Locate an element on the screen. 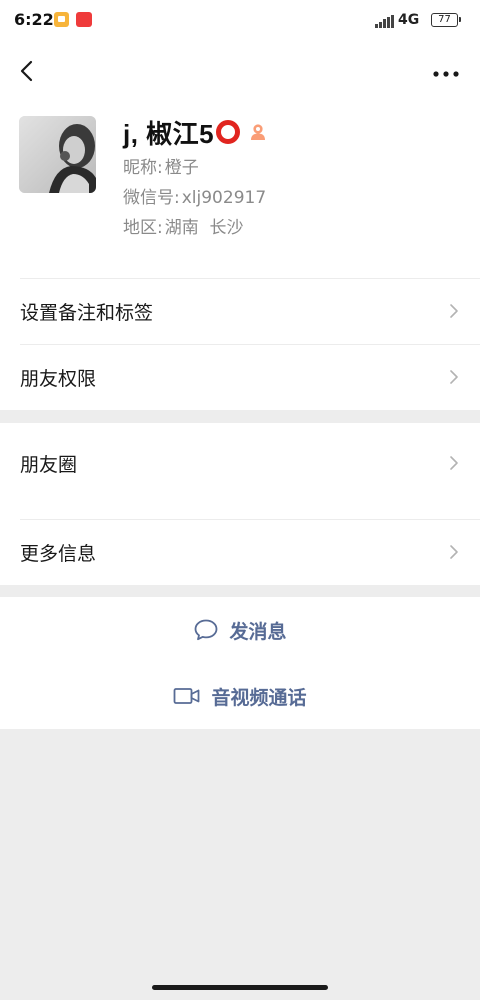 The height and width of the screenshot is (1000, 480). chat-bubble-icon is located at coordinates (206, 630).